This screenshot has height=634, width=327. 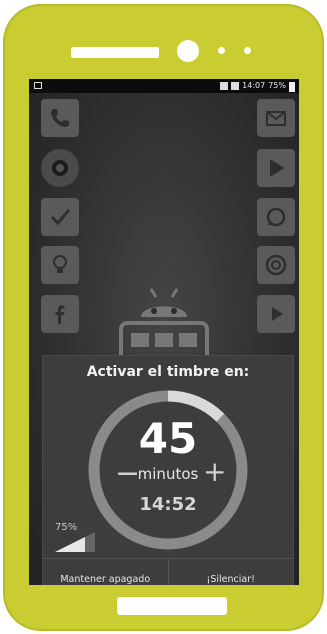 I want to click on play-icon, so click(x=276, y=314).